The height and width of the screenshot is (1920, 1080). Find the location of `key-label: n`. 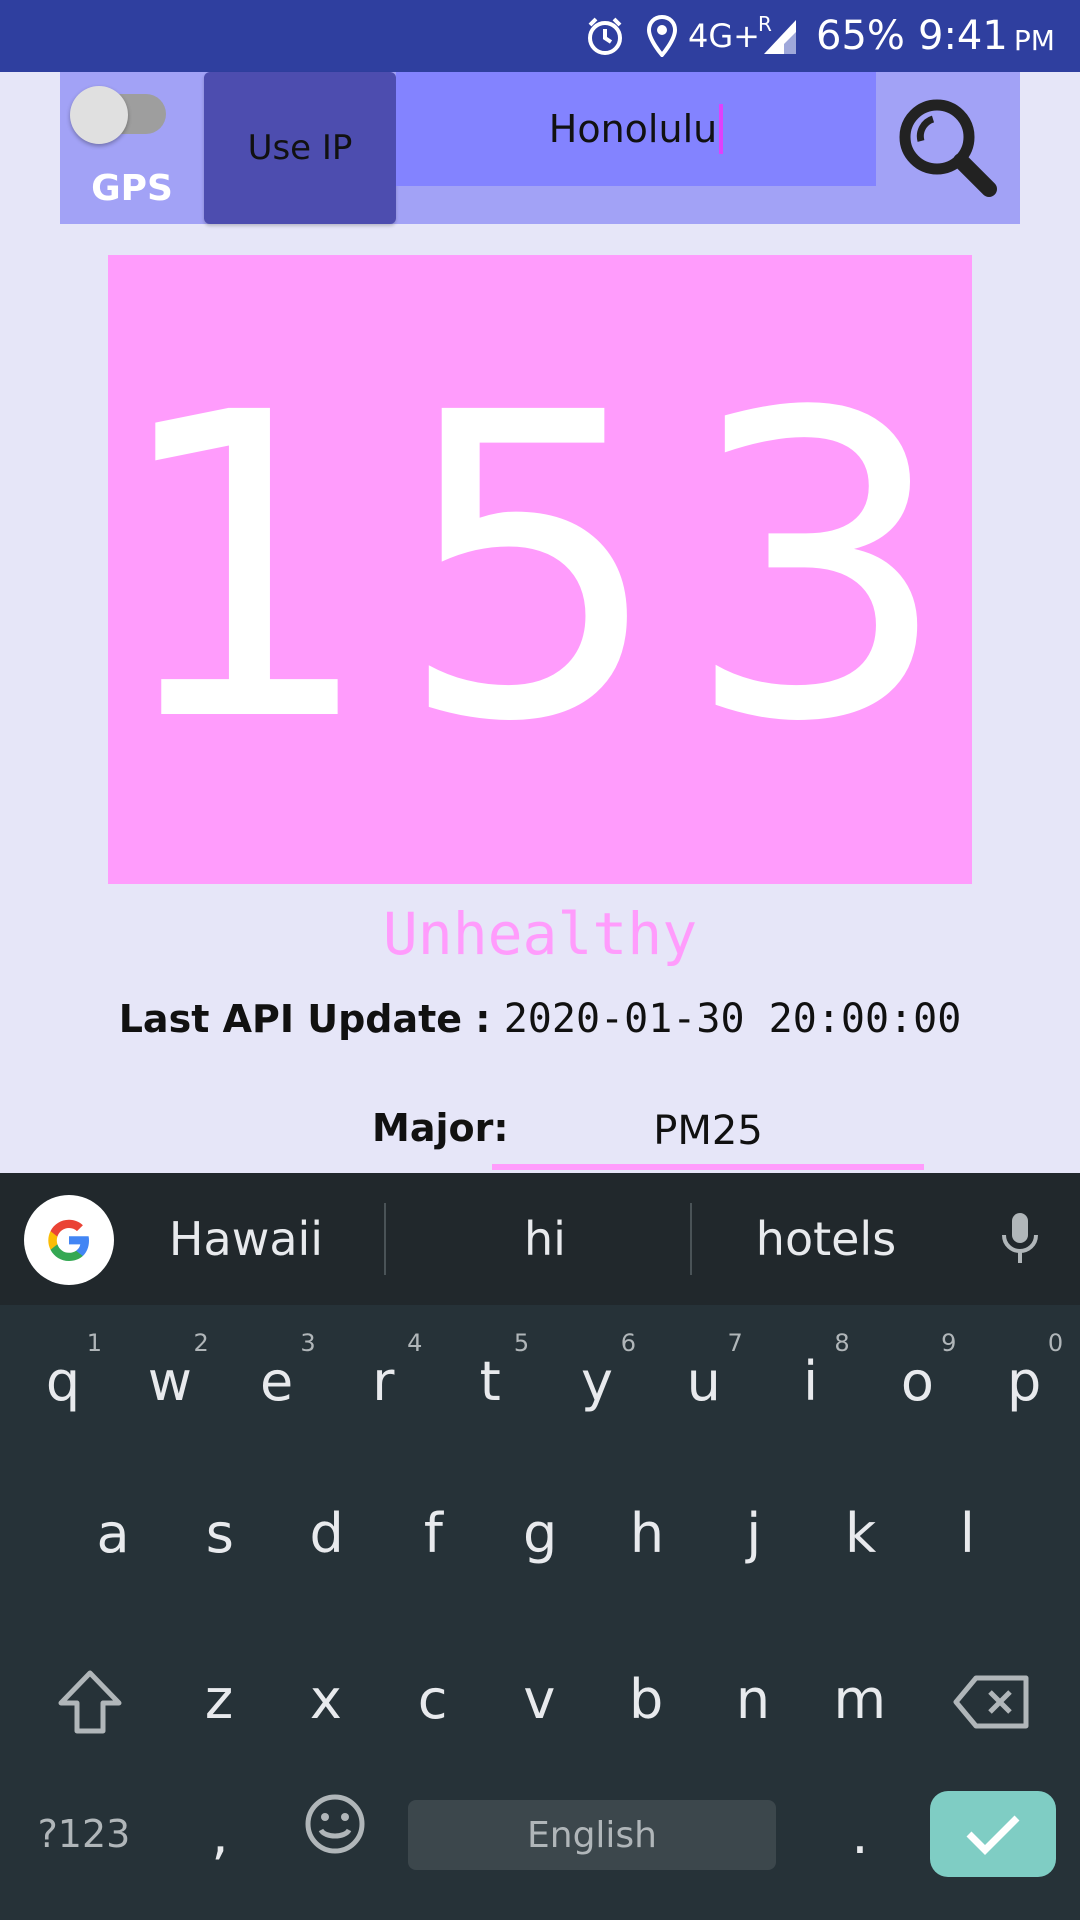

key-label: n is located at coordinates (753, 1699).